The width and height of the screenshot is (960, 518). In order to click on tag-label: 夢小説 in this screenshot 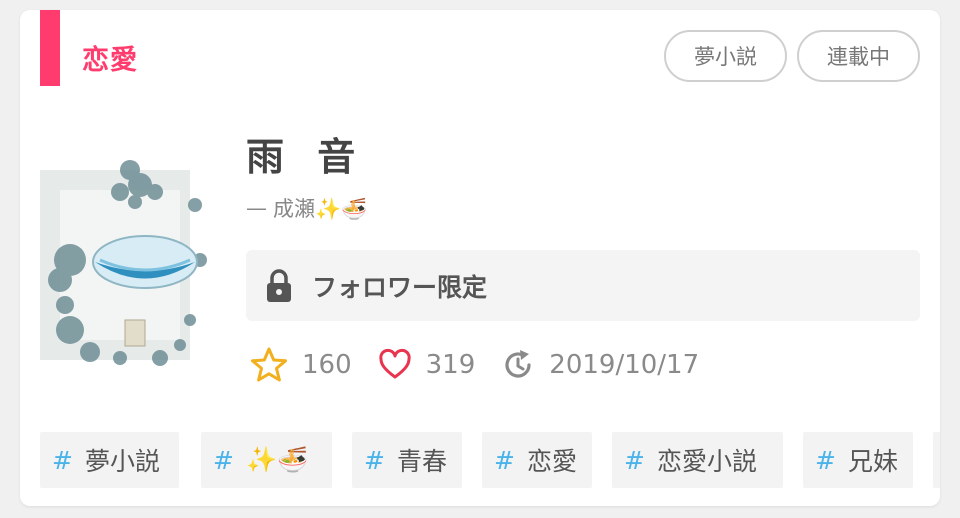, I will do `click(122, 461)`.